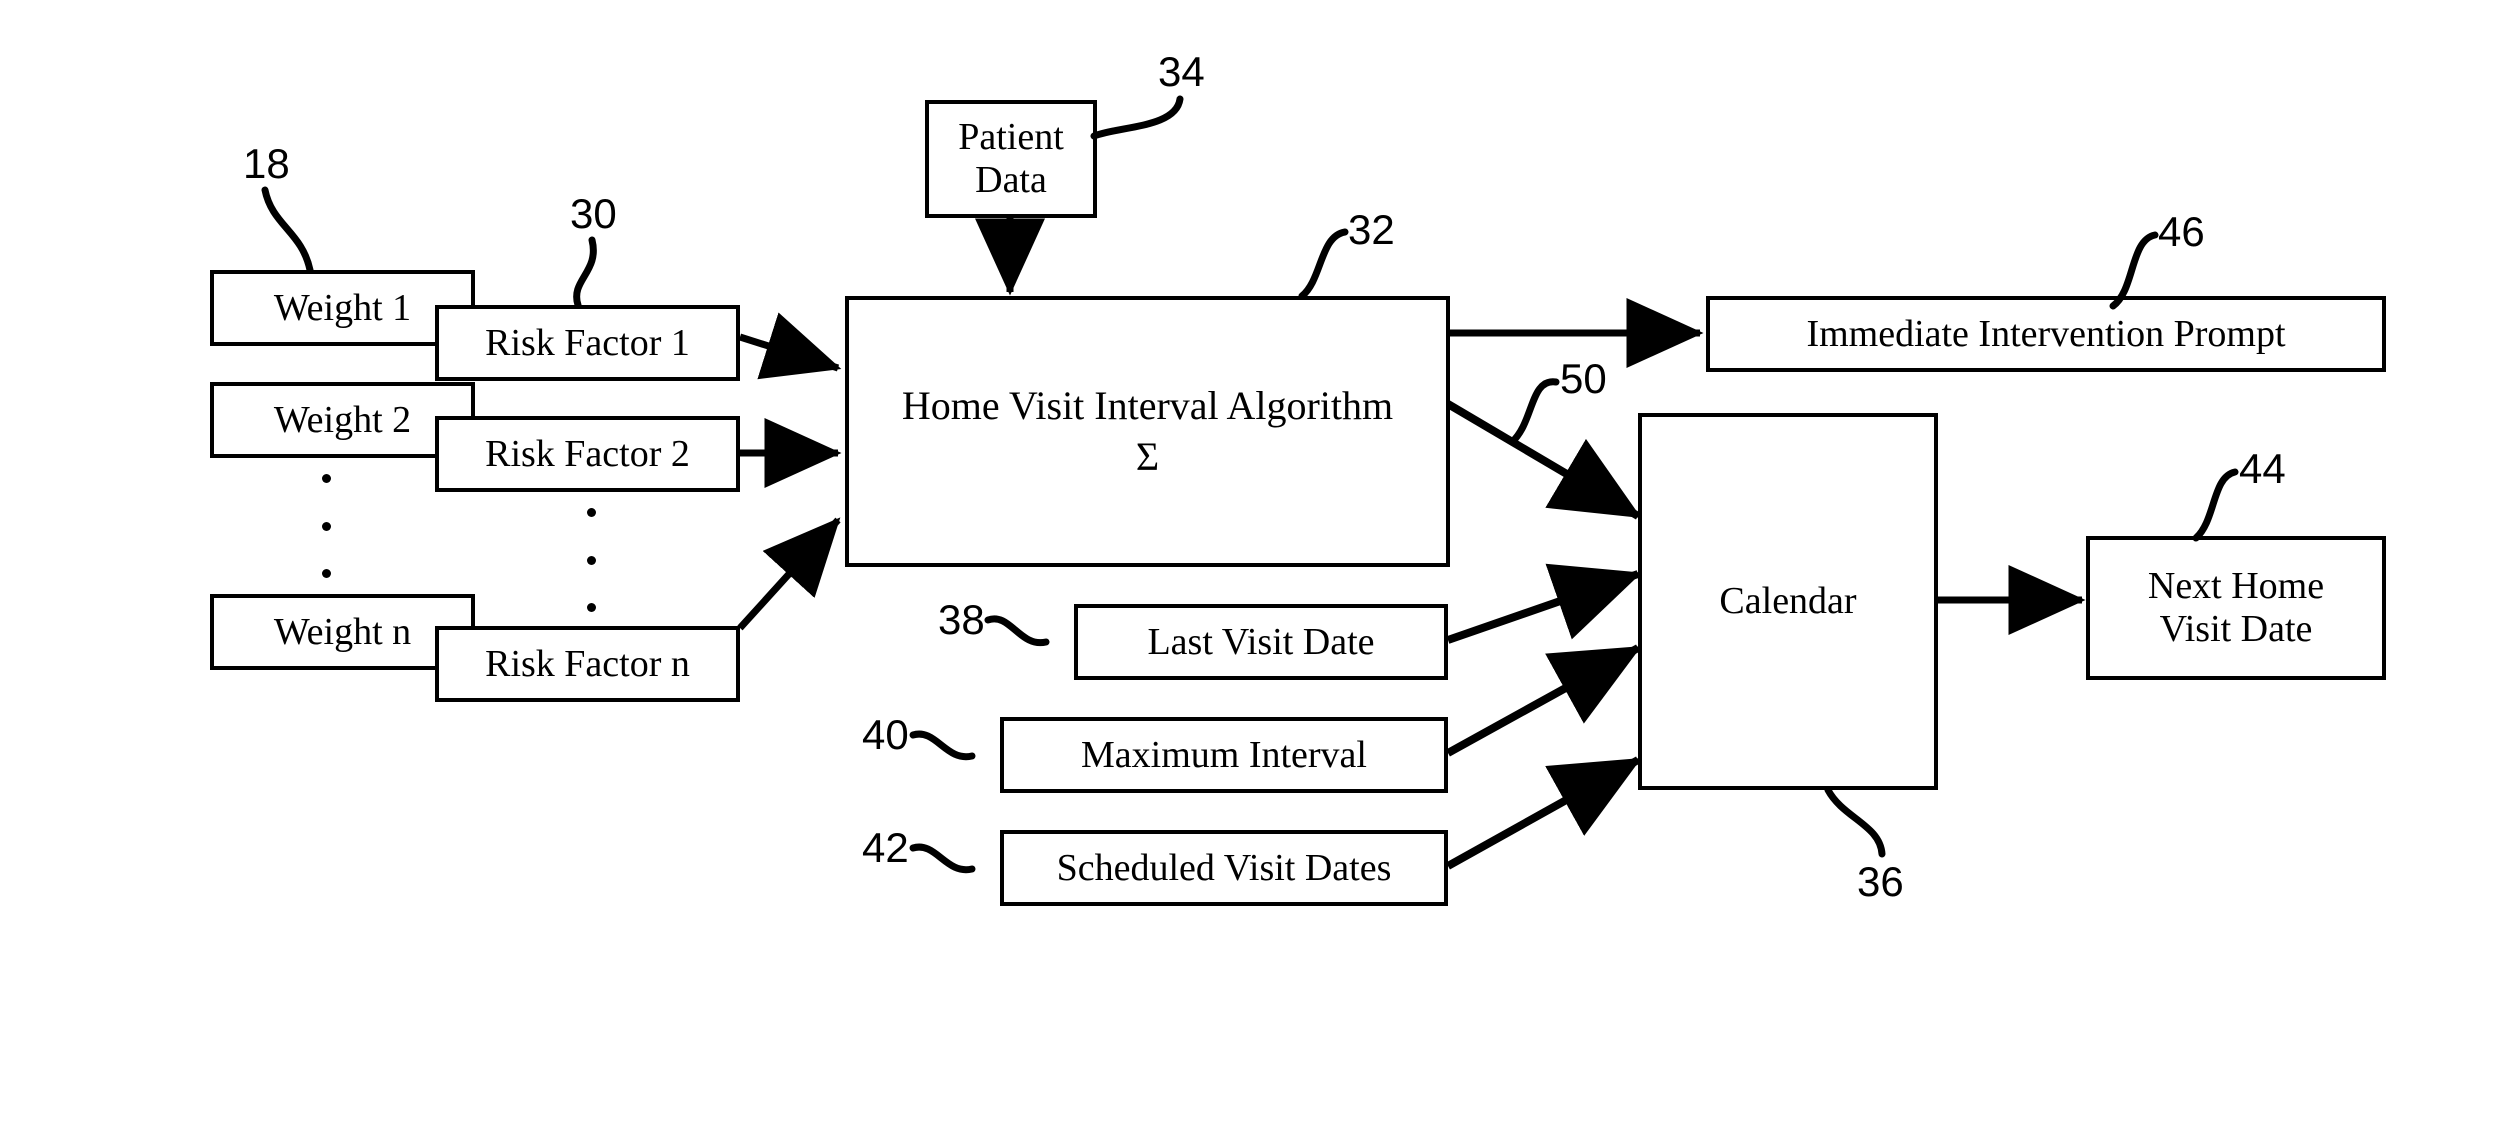 This screenshot has height=1126, width=2497. I want to click on risk-factor-1-label: Risk Factor 1, so click(587, 342).